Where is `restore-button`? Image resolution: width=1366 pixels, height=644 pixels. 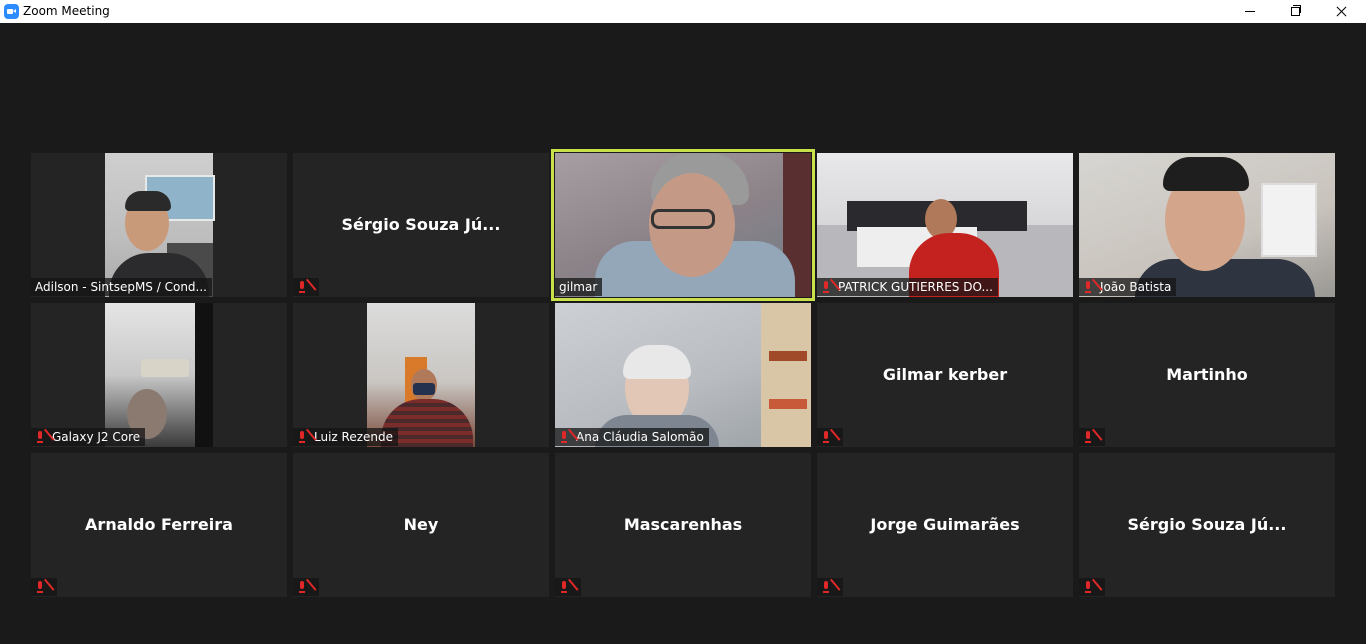
restore-button is located at coordinates (1295, 11).